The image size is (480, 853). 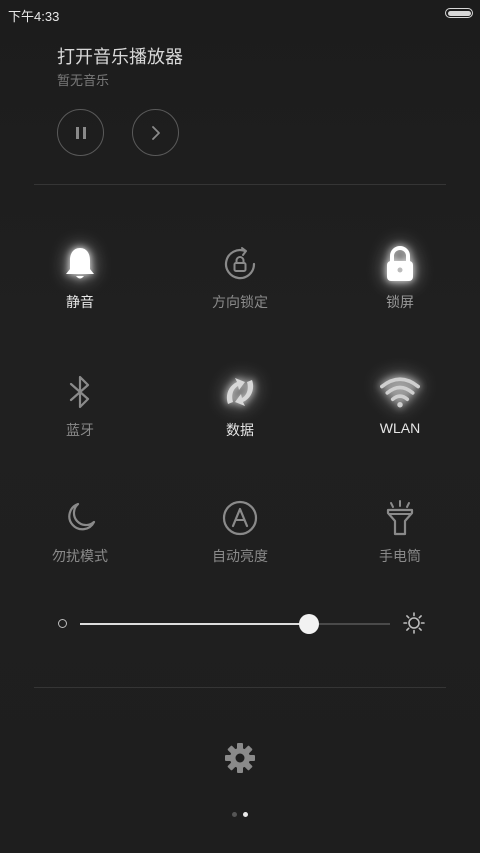 What do you see at coordinates (83, 80) in the screenshot?
I see `music-status: 暂无音乐` at bounding box center [83, 80].